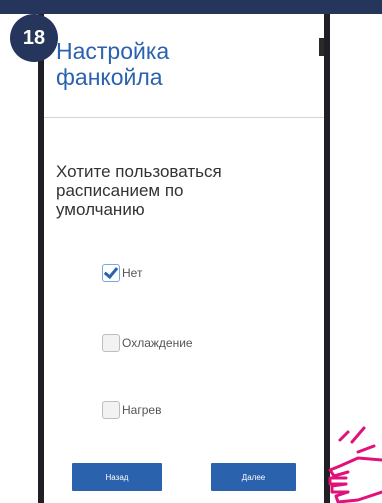  Describe the element at coordinates (355, 464) in the screenshot. I see `pointing-hand-icon` at that location.